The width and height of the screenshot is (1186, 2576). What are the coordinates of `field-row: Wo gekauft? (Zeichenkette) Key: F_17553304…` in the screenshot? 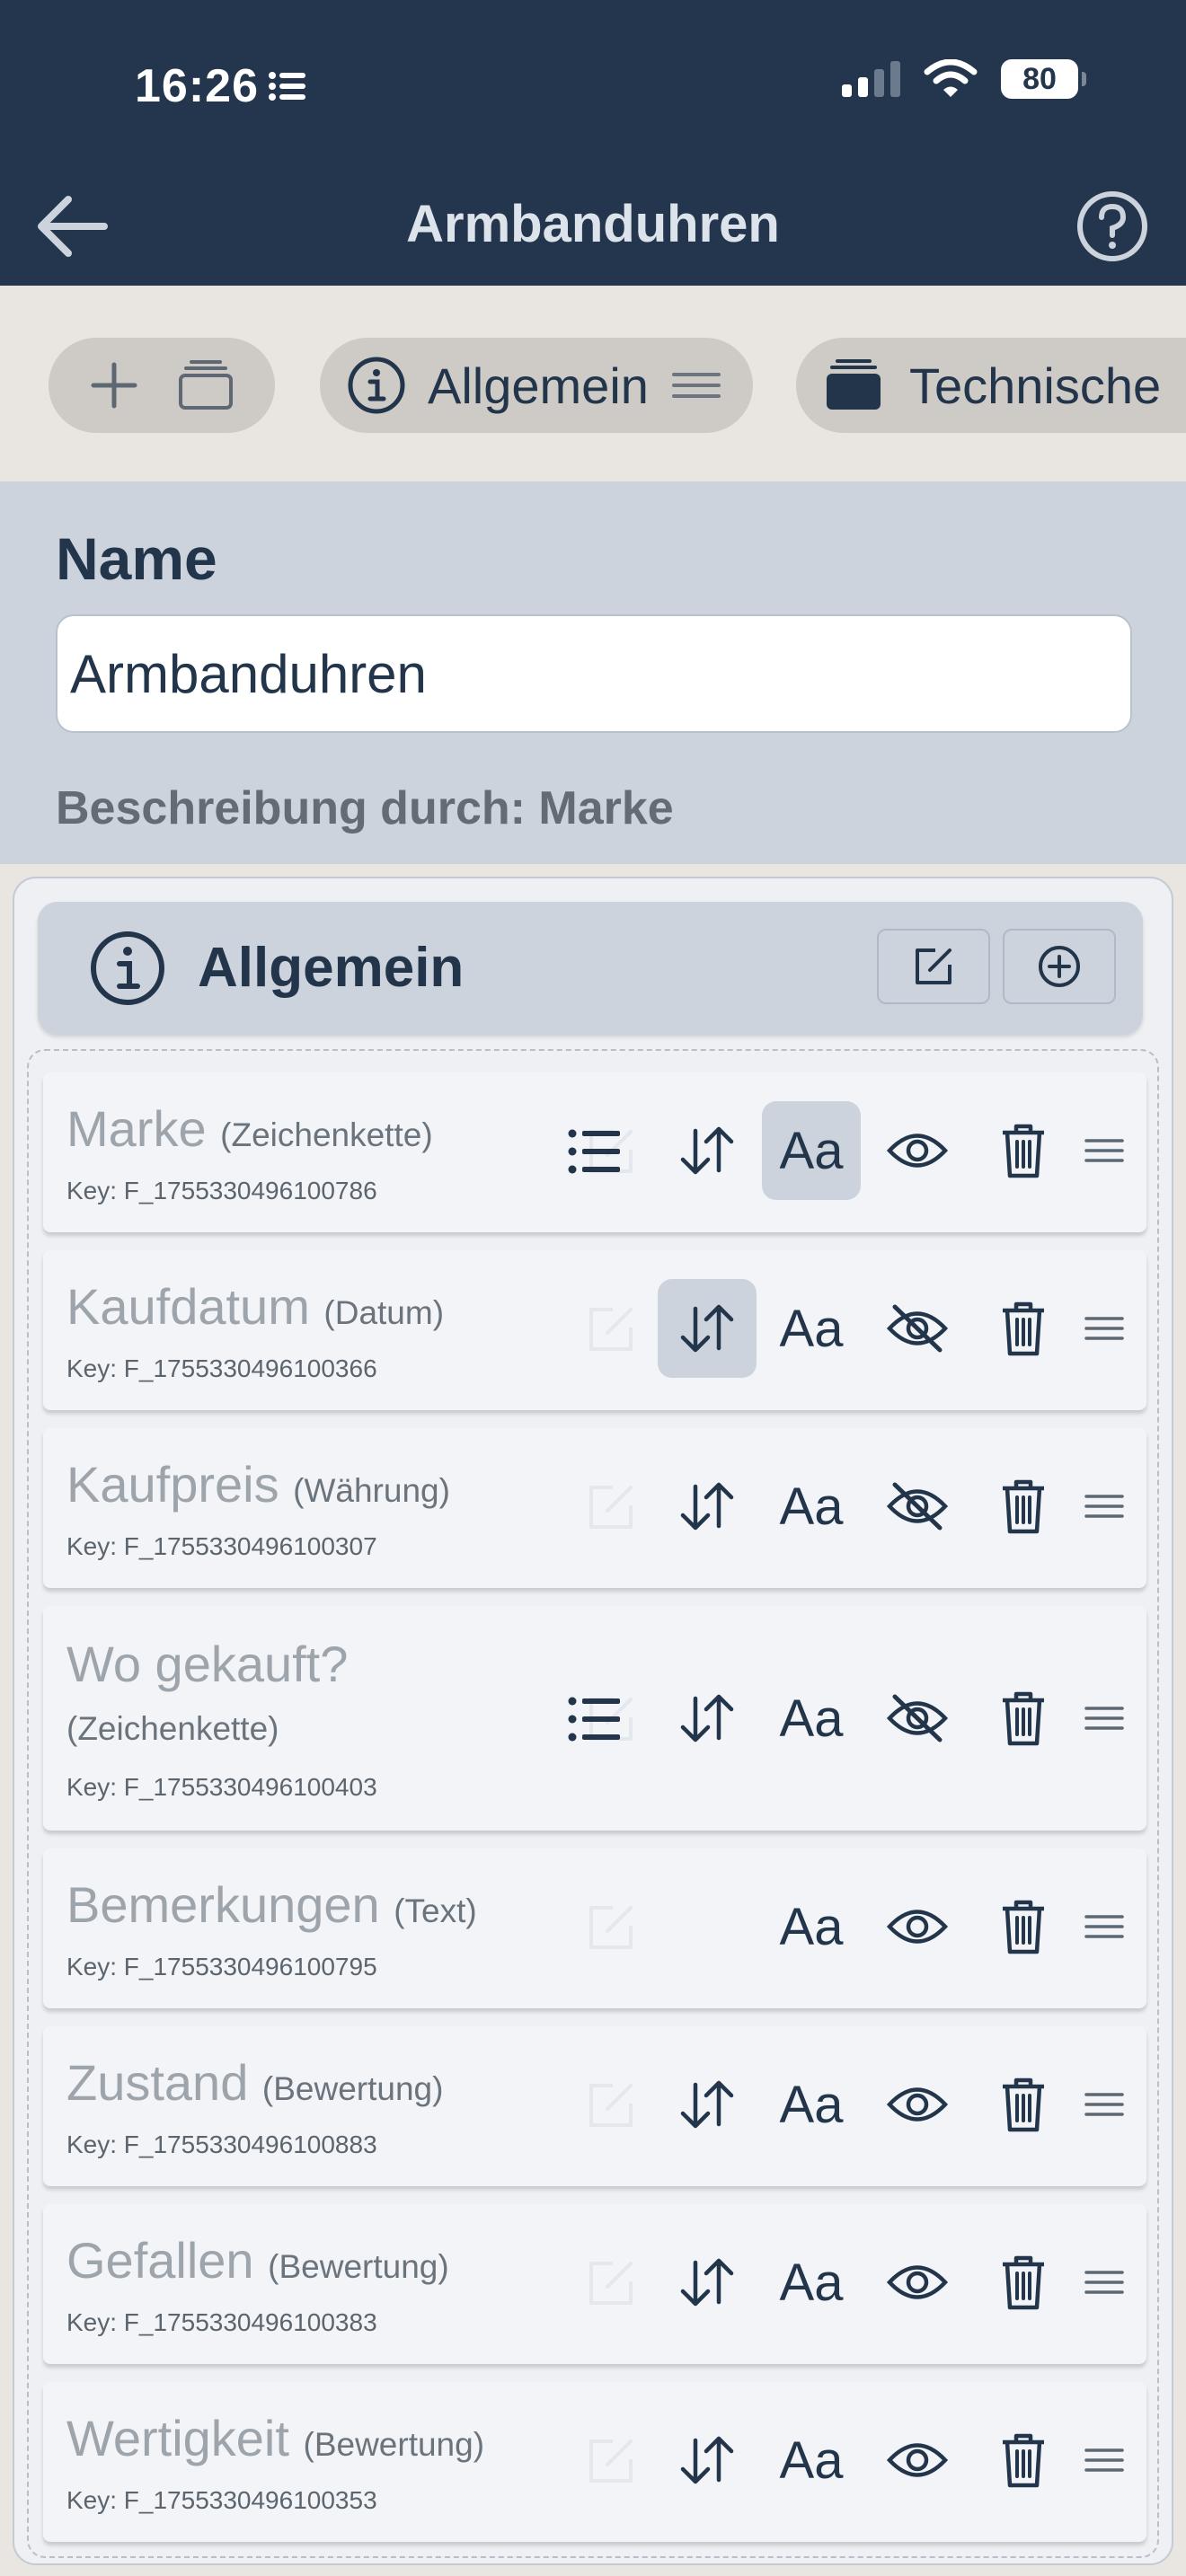 It's located at (594, 1718).